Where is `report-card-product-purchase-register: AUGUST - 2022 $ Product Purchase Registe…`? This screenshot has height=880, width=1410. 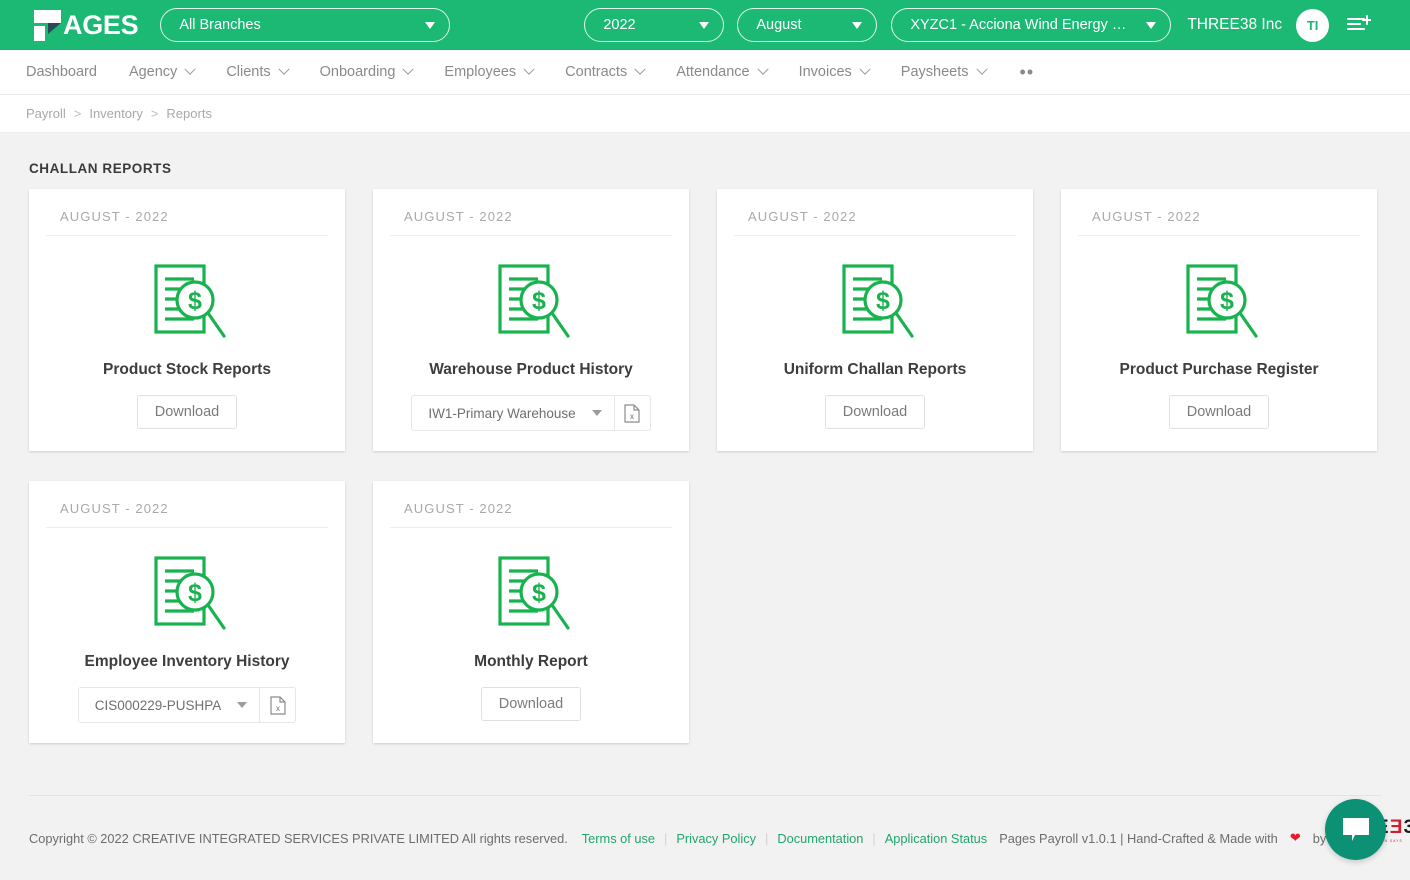 report-card-product-purchase-register: AUGUST - 2022 $ Product Purchase Registe… is located at coordinates (1219, 320).